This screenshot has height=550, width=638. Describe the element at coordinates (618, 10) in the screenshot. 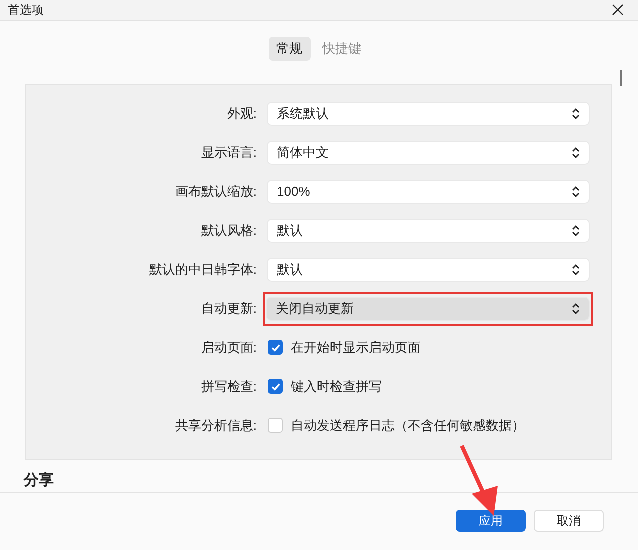

I see `close-icon` at that location.